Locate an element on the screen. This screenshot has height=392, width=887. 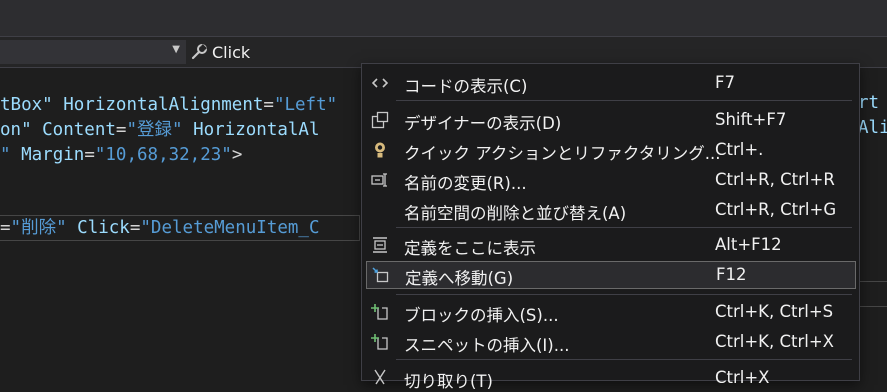
menu-item-insert-snippet: スニペットの挿入(I)... Ctrl+K, Ctrl+X is located at coordinates (611, 342).